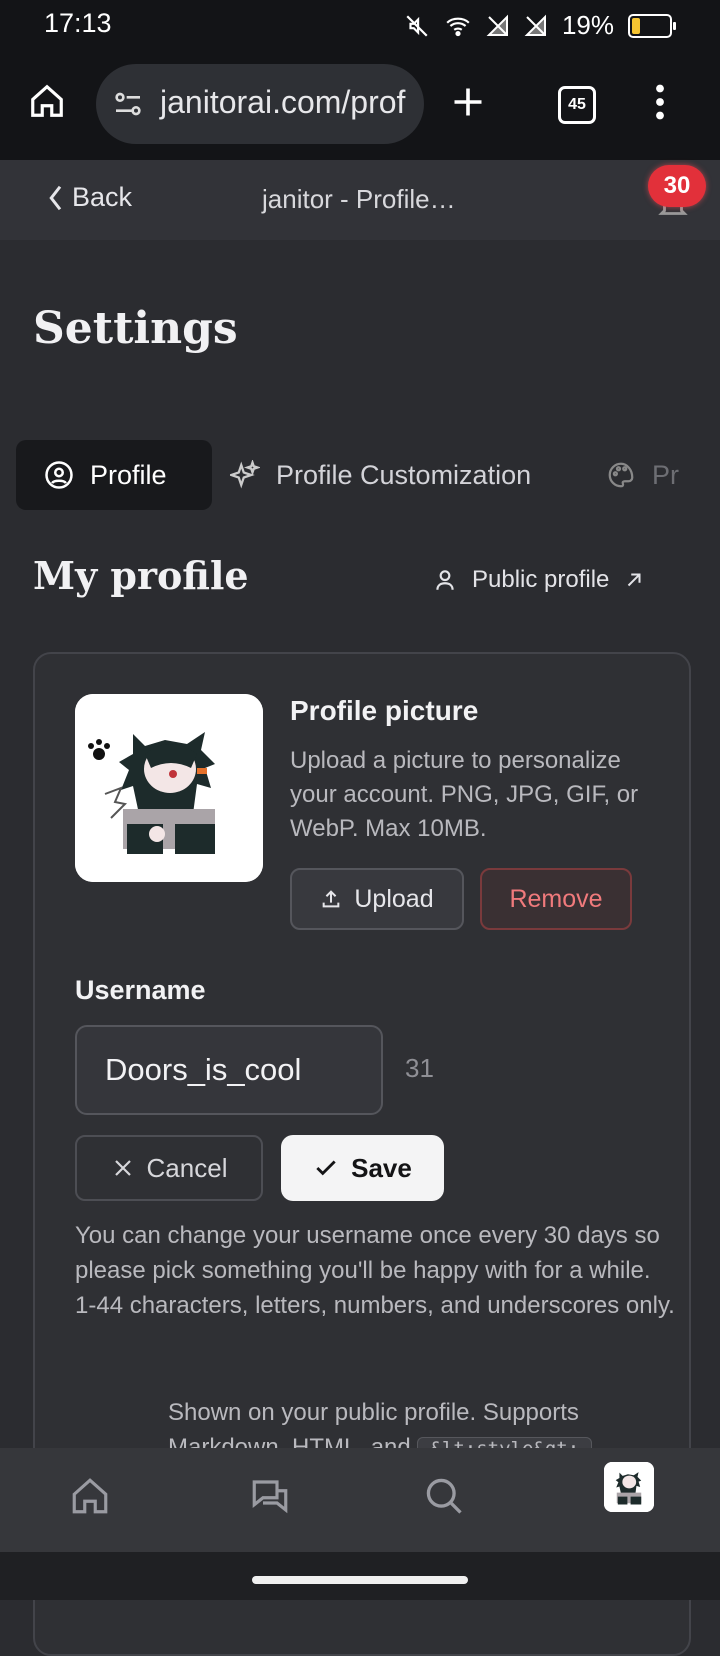  What do you see at coordinates (59, 475) in the screenshot?
I see `user-circle-icon` at bounding box center [59, 475].